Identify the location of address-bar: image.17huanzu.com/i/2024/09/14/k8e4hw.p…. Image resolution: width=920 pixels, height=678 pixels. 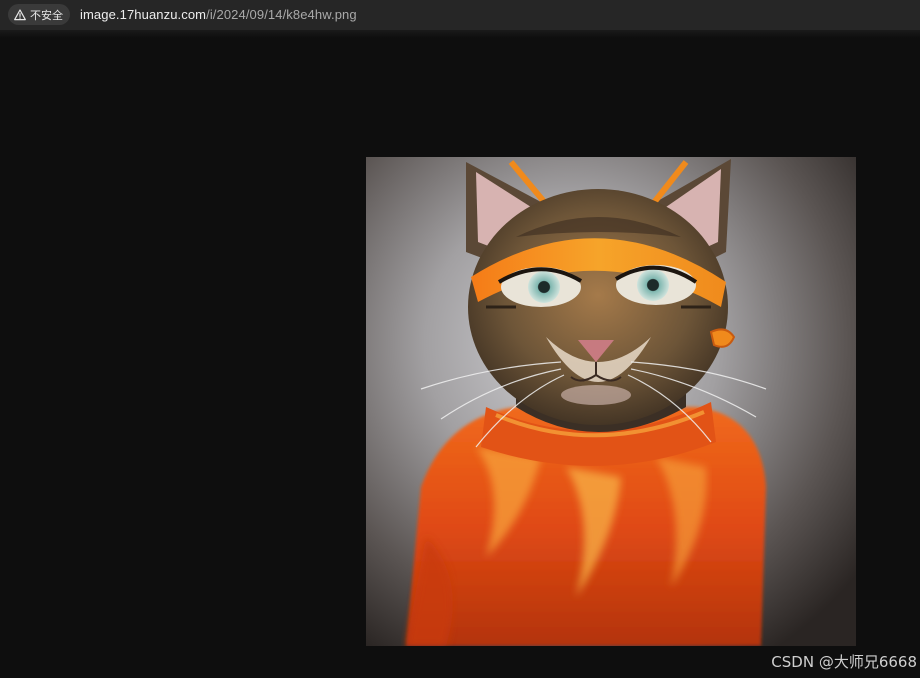
(218, 14).